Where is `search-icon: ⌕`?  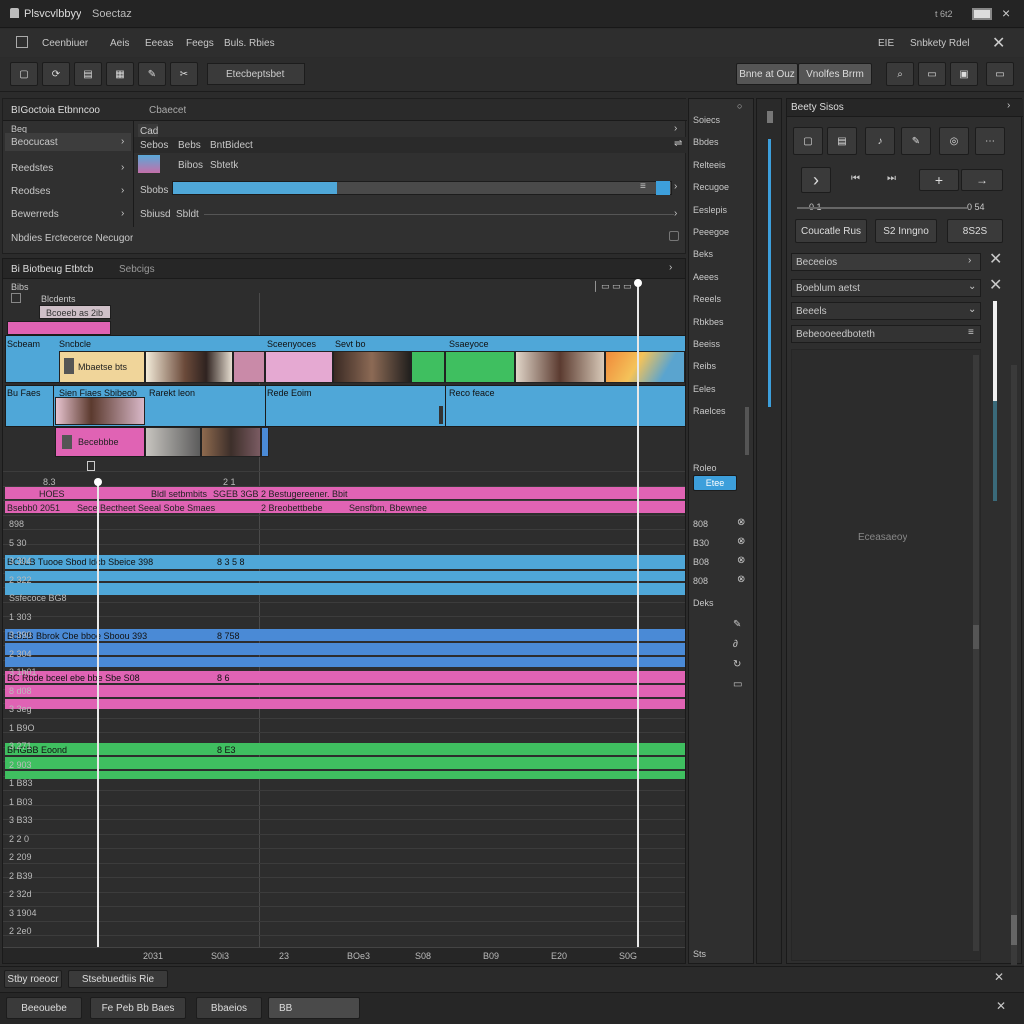 search-icon: ⌕ is located at coordinates (900, 74).